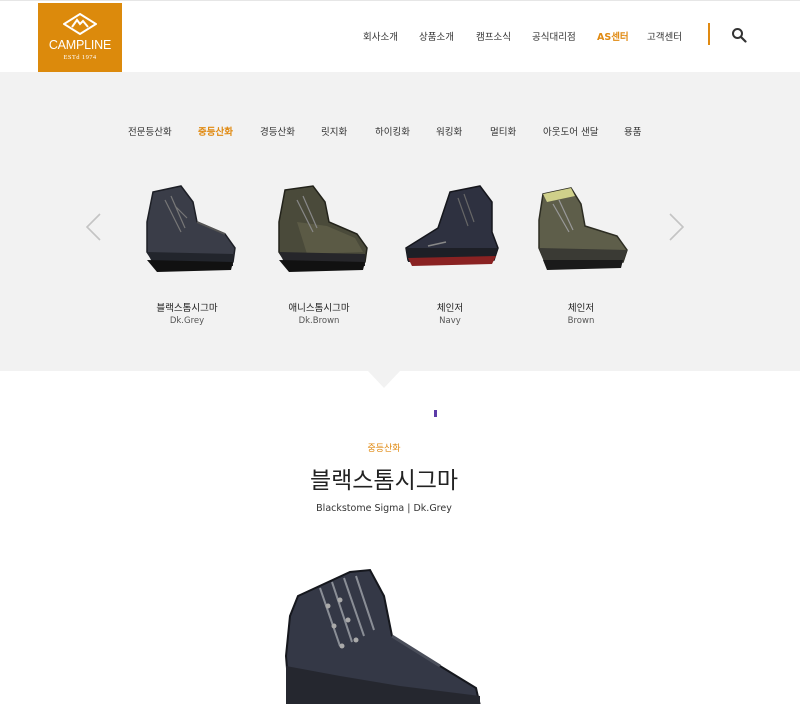 The width and height of the screenshot is (800, 704). I want to click on nav-item-as-center: AS센터, so click(613, 36).